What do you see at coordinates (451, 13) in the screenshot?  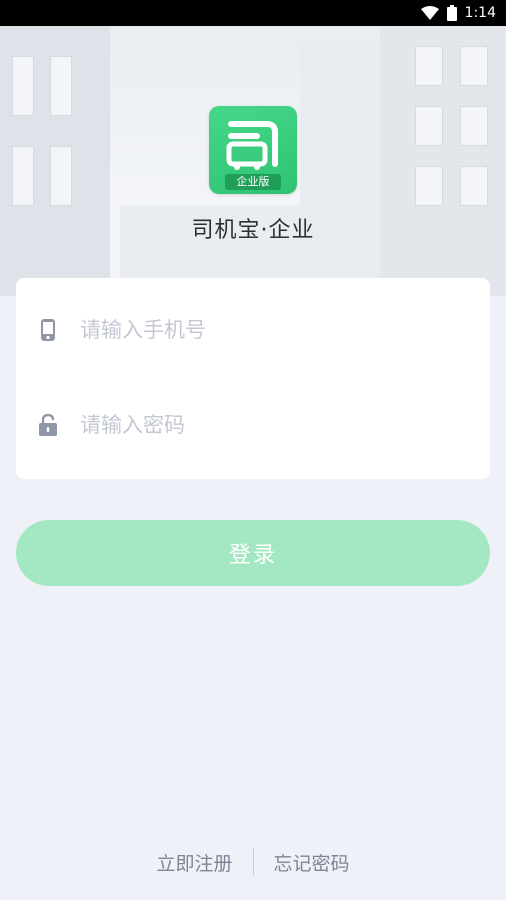 I see `battery-icon` at bounding box center [451, 13].